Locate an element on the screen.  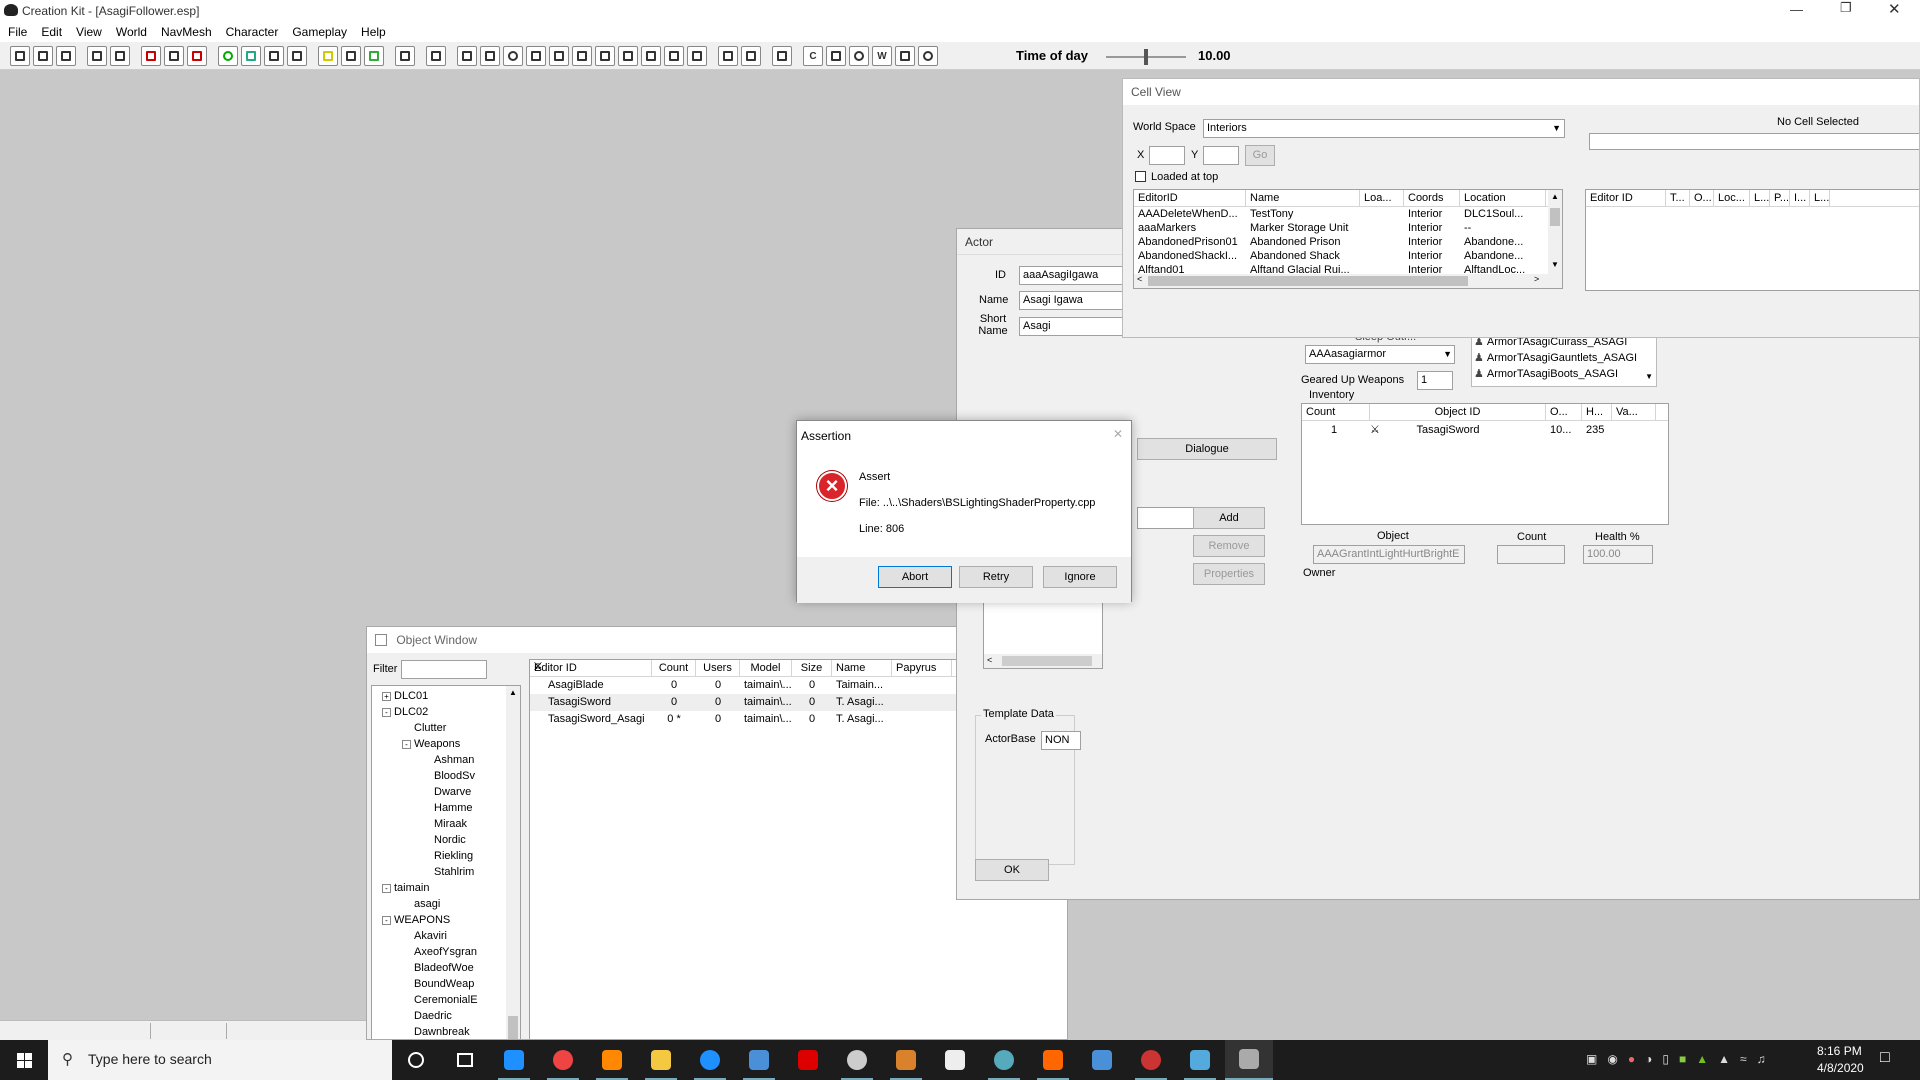
scroll-right-icon: > is located at coordinates (1536, 279).